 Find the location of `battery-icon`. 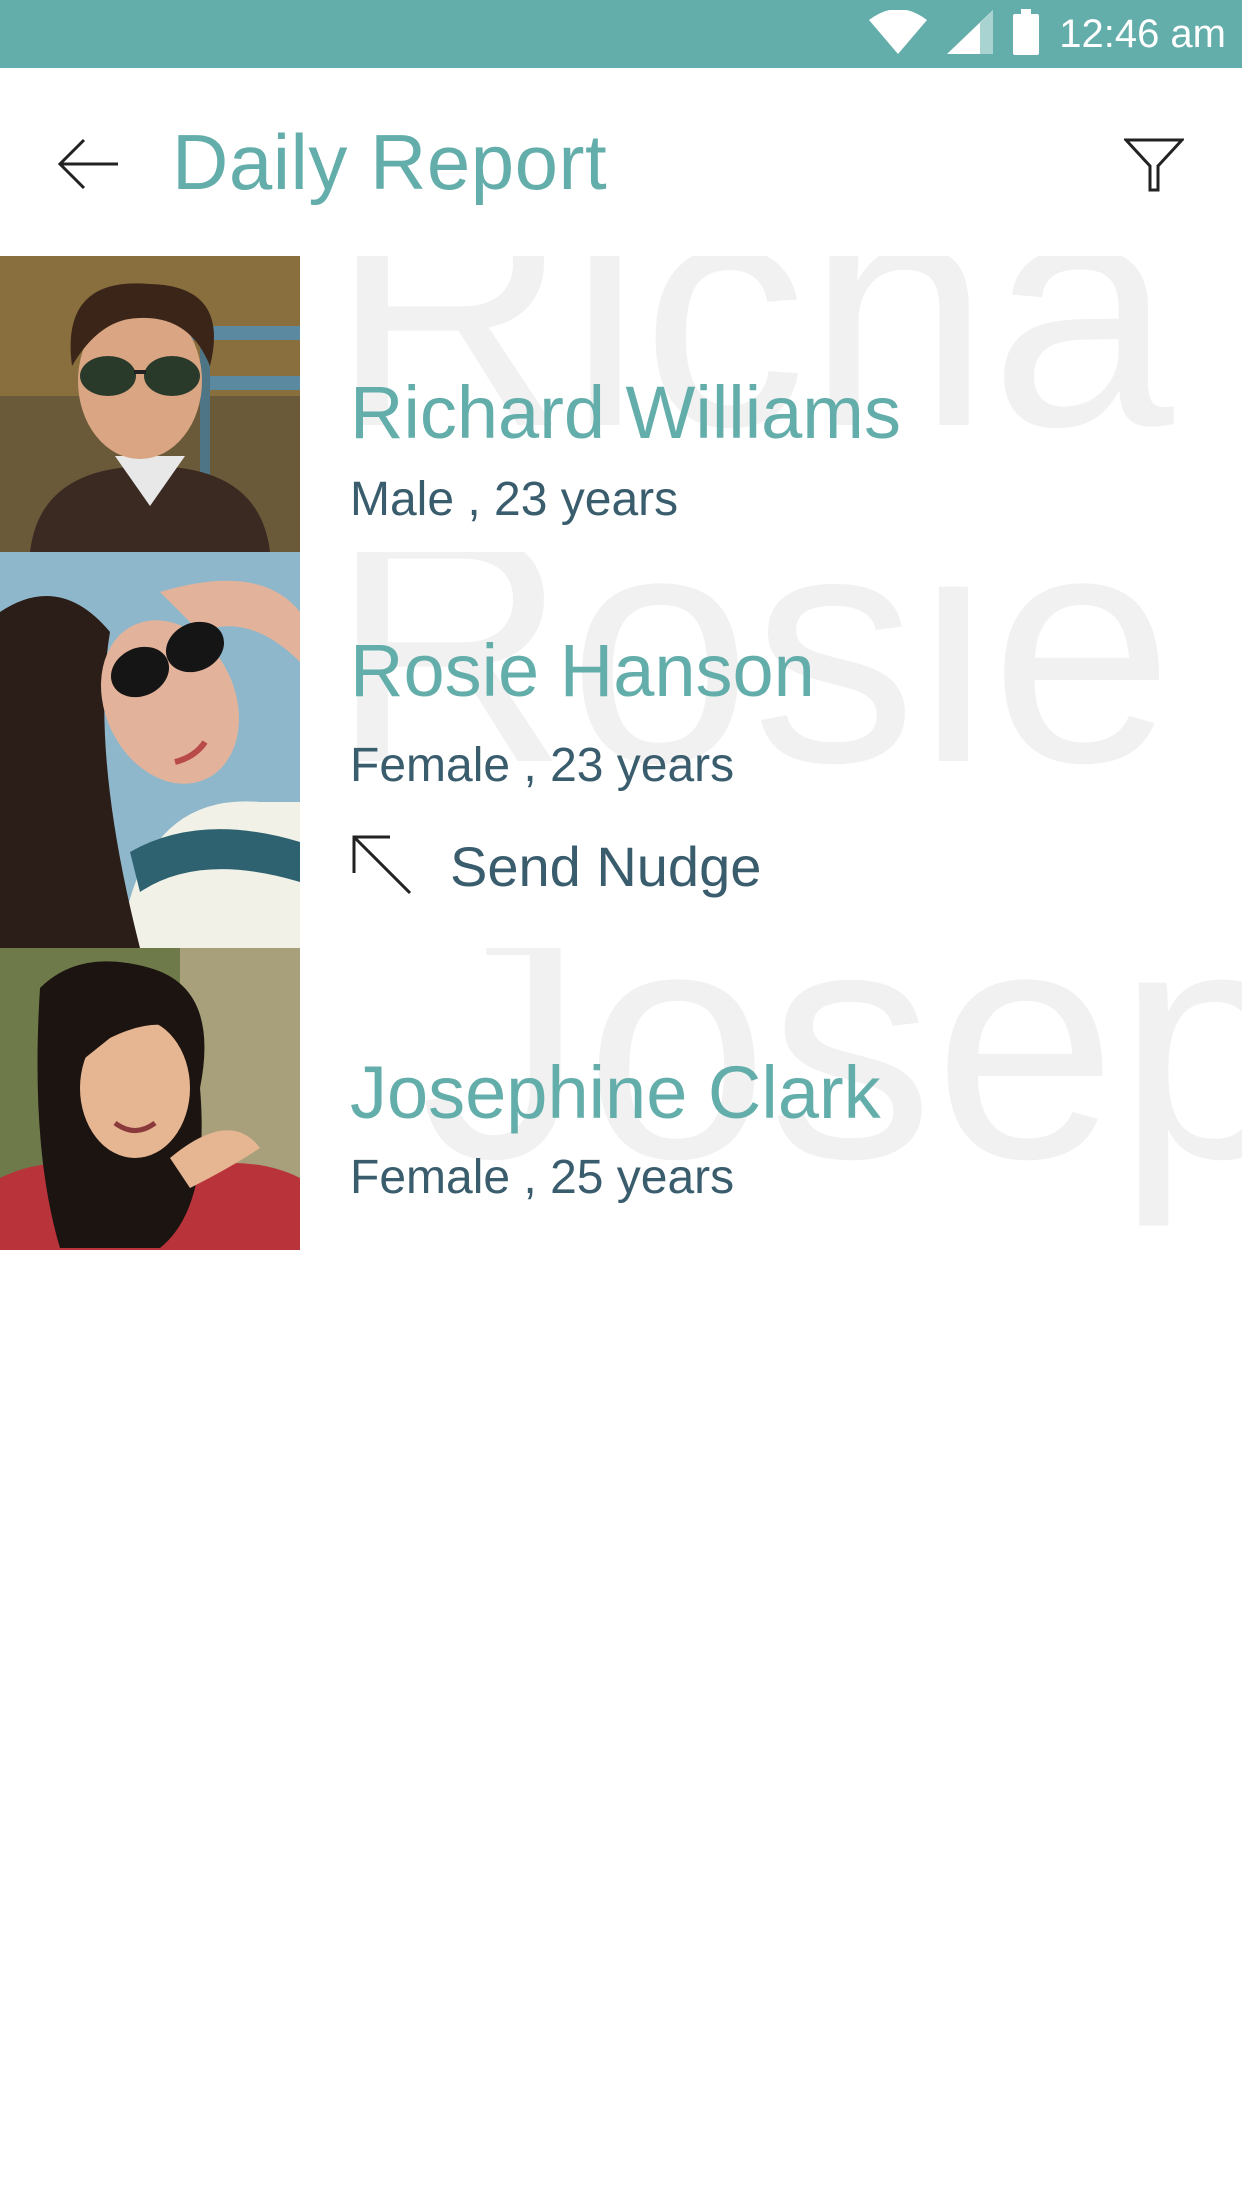

battery-icon is located at coordinates (1026, 34).